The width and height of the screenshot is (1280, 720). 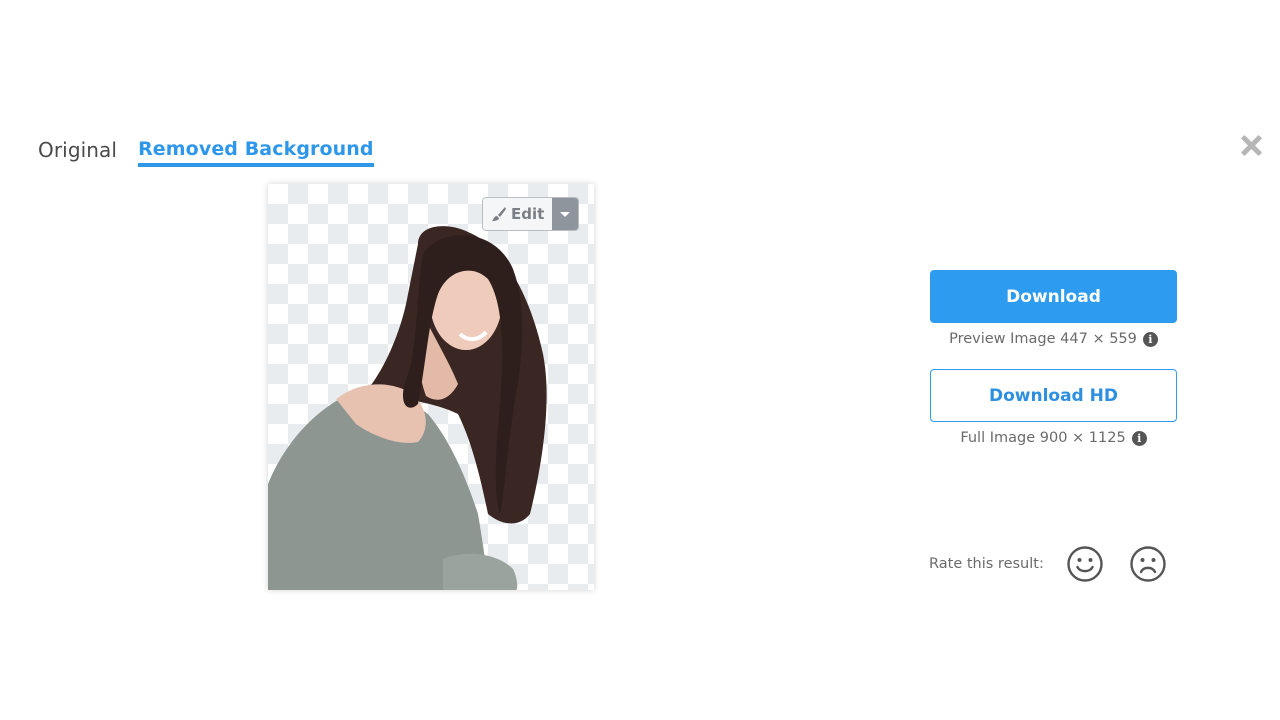 What do you see at coordinates (1053, 296) in the screenshot?
I see `download-button: Download` at bounding box center [1053, 296].